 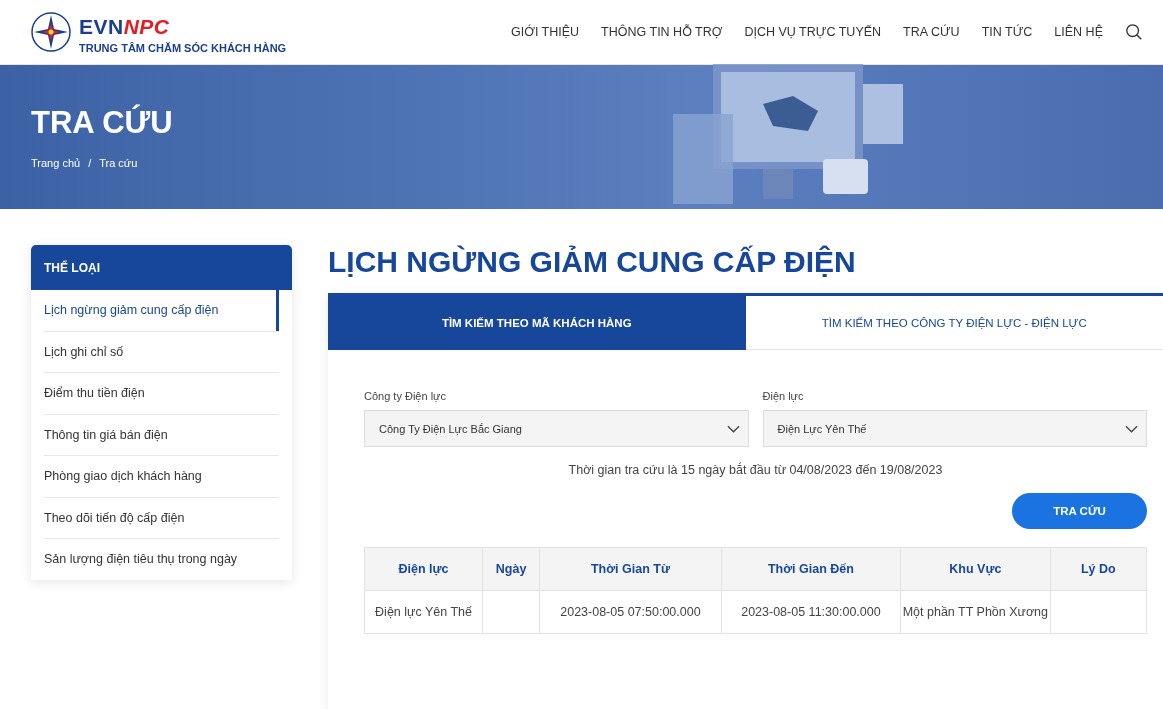 What do you see at coordinates (755, 470) in the screenshot?
I see `search-period-note: Thời gian tra cứu là 15 ngày bắt đầu từ 04/08/2023 đến 19/08/2023` at bounding box center [755, 470].